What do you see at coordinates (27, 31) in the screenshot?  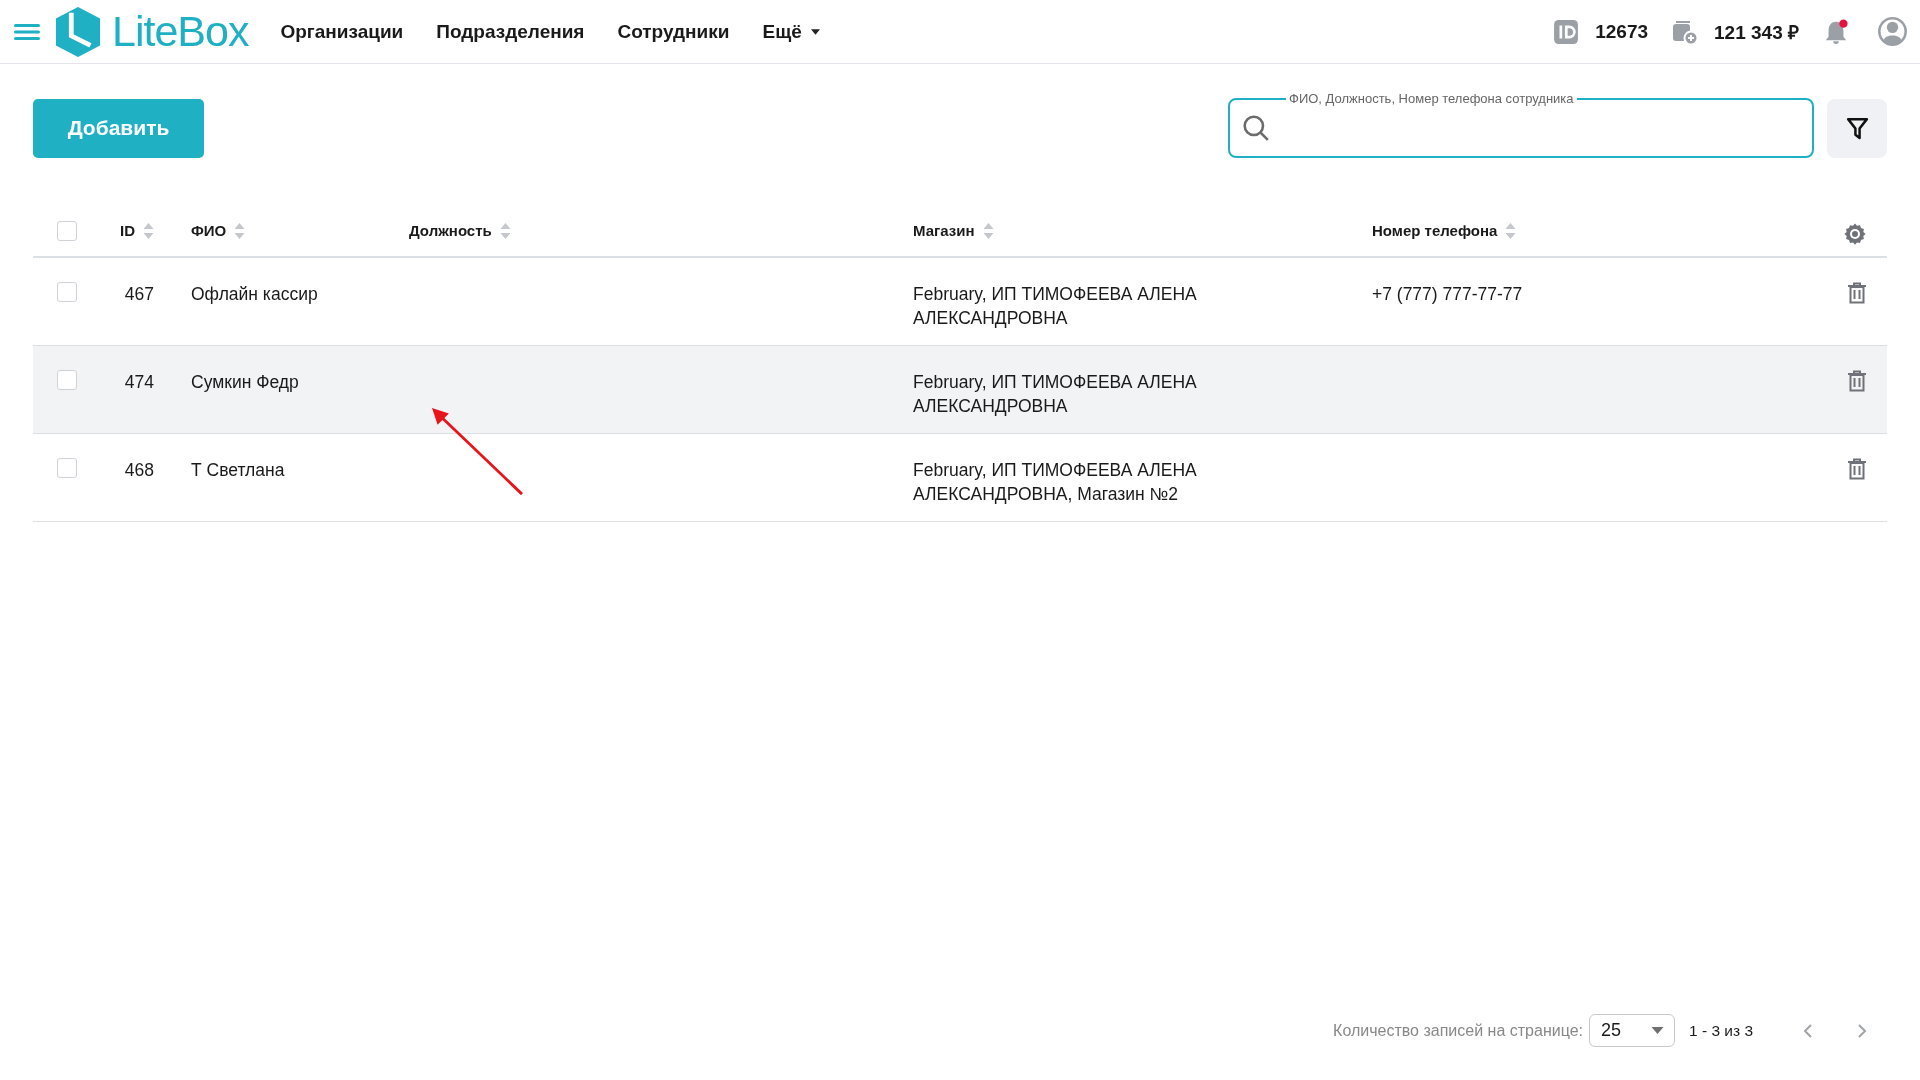 I see `menu-icon` at bounding box center [27, 31].